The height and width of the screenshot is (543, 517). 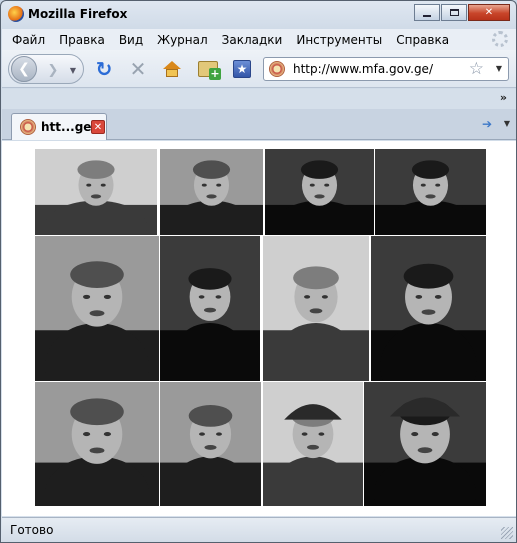 I want to click on menu-tools: Инструменты, so click(x=339, y=40).